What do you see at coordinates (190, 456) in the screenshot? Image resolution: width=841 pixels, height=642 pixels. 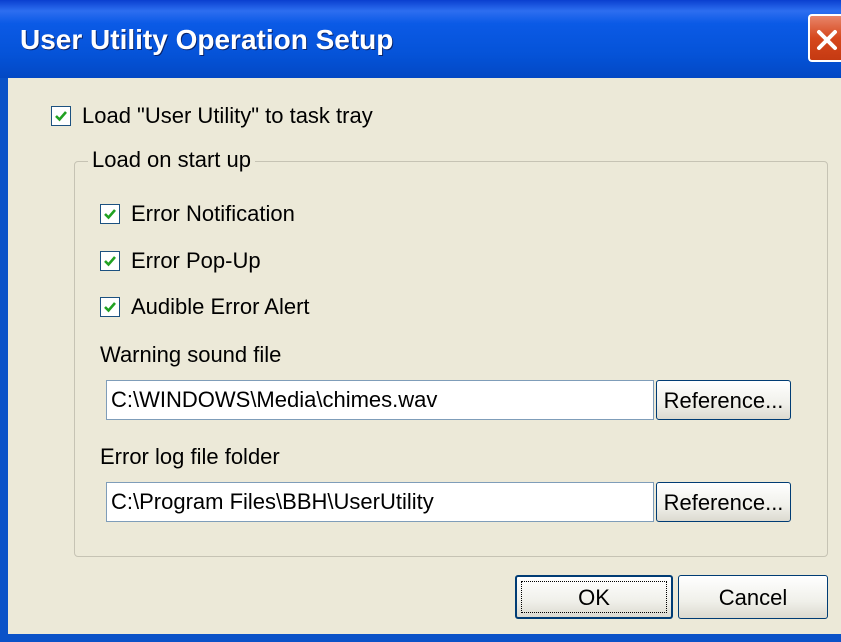 I see `error-log-label: Error log file folder` at bounding box center [190, 456].